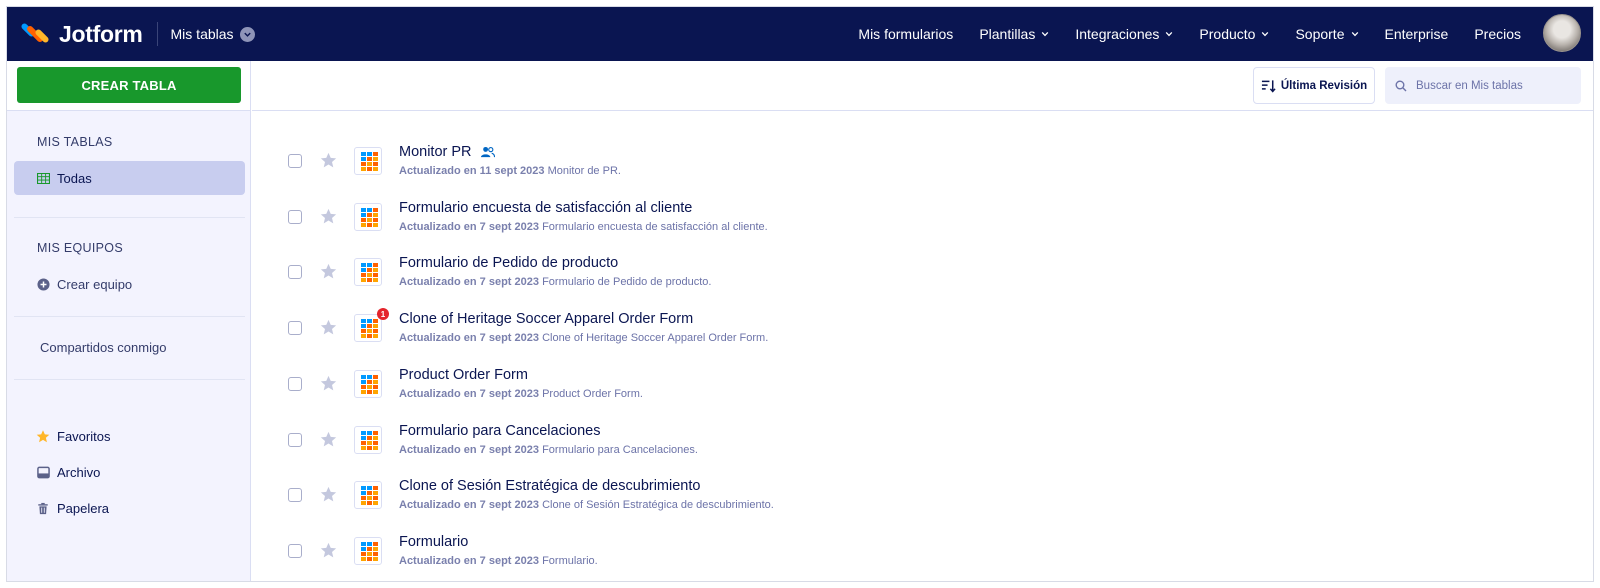 This screenshot has width=1600, height=588. Describe the element at coordinates (1324, 85) in the screenshot. I see `sort-button-label: Última Revisión` at that location.